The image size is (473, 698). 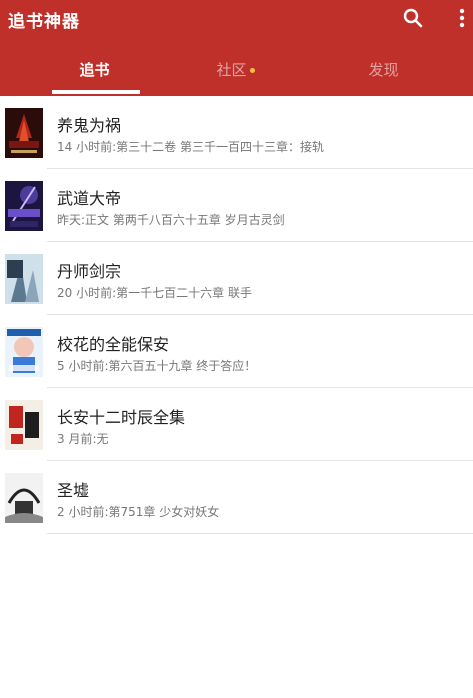 I want to click on divider, so click(x=260, y=533).